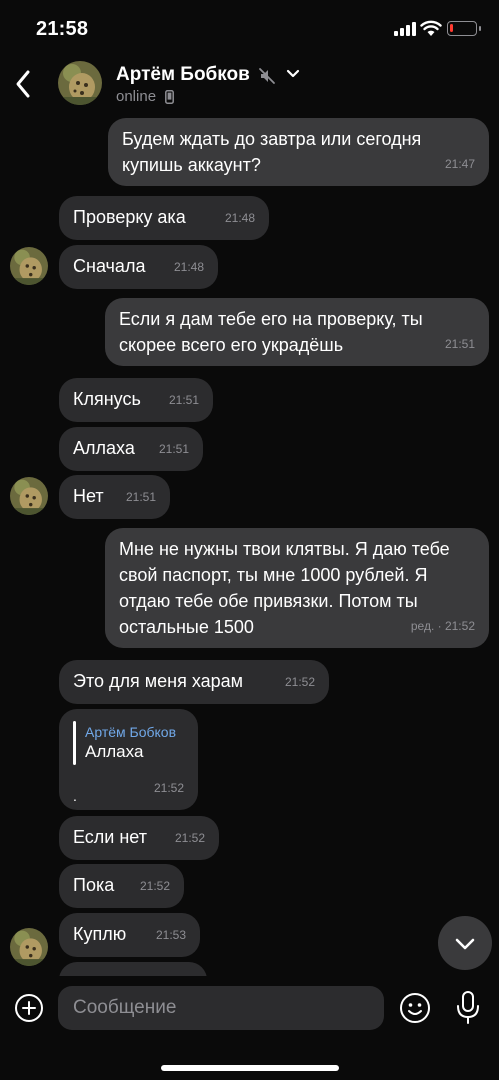 This screenshot has width=499, height=1080. Describe the element at coordinates (221, 1008) in the screenshot. I see `message-input` at that location.